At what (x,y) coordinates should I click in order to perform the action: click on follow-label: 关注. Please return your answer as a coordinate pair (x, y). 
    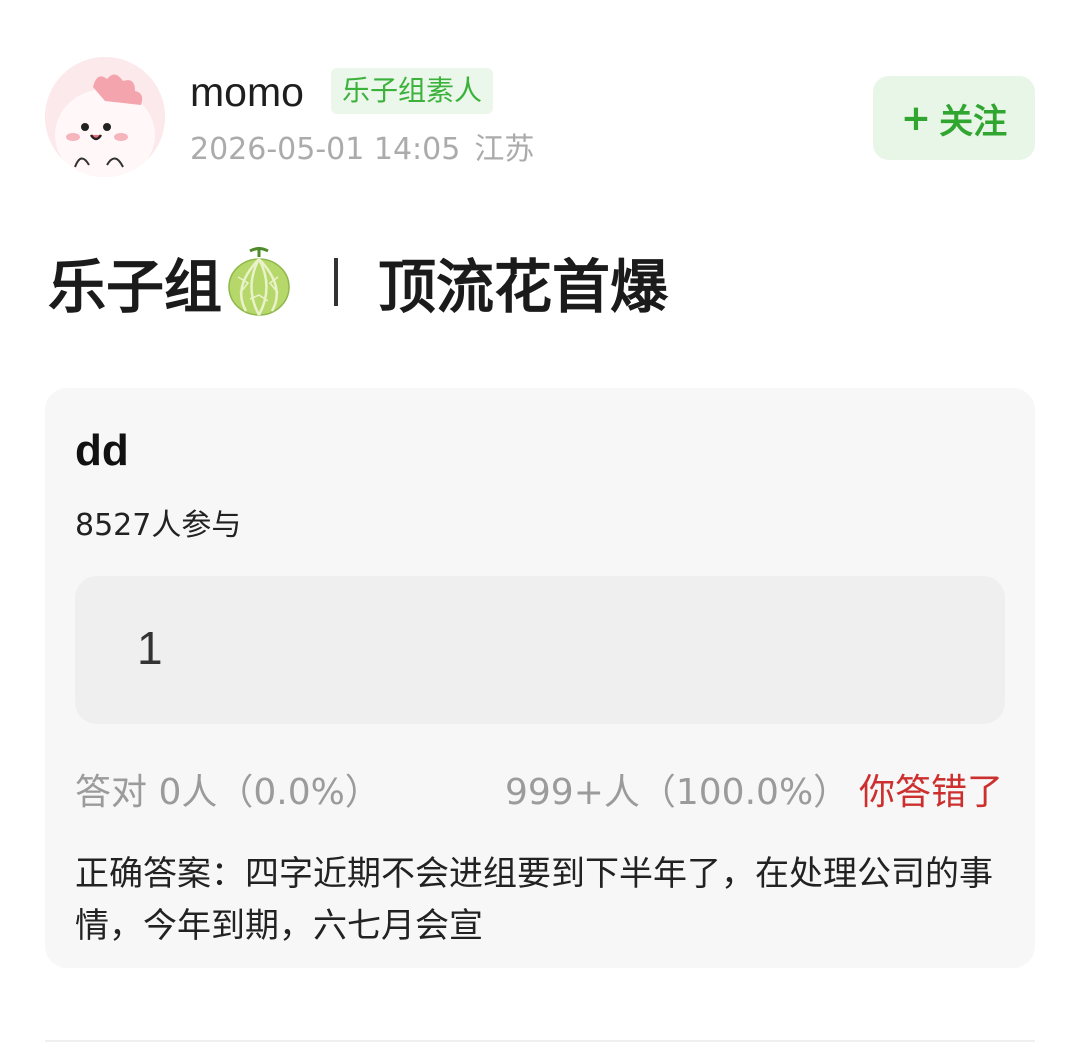
    Looking at the image, I should click on (973, 121).